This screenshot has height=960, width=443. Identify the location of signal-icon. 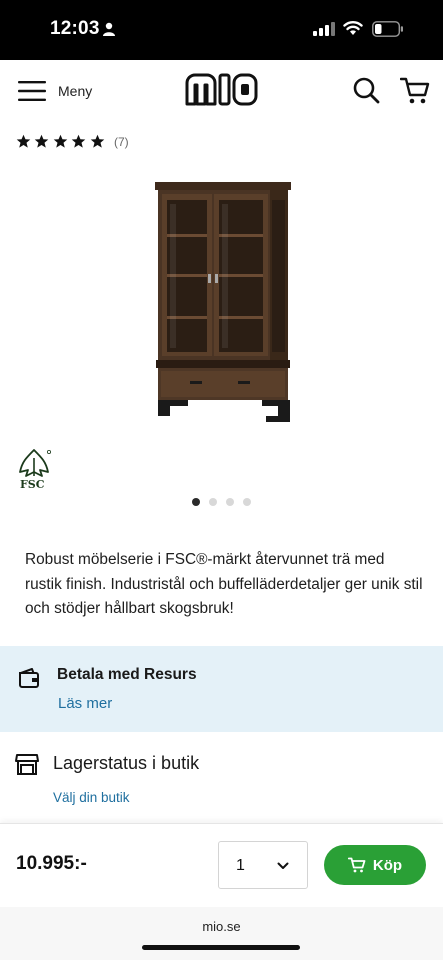
(324, 29).